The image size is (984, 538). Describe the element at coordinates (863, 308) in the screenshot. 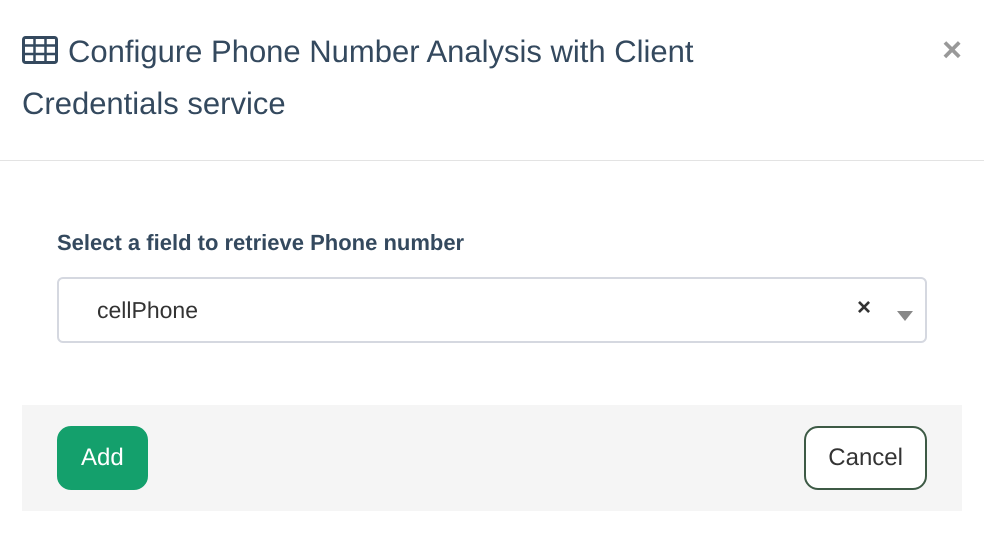

I see `clear-button: ×` at that location.